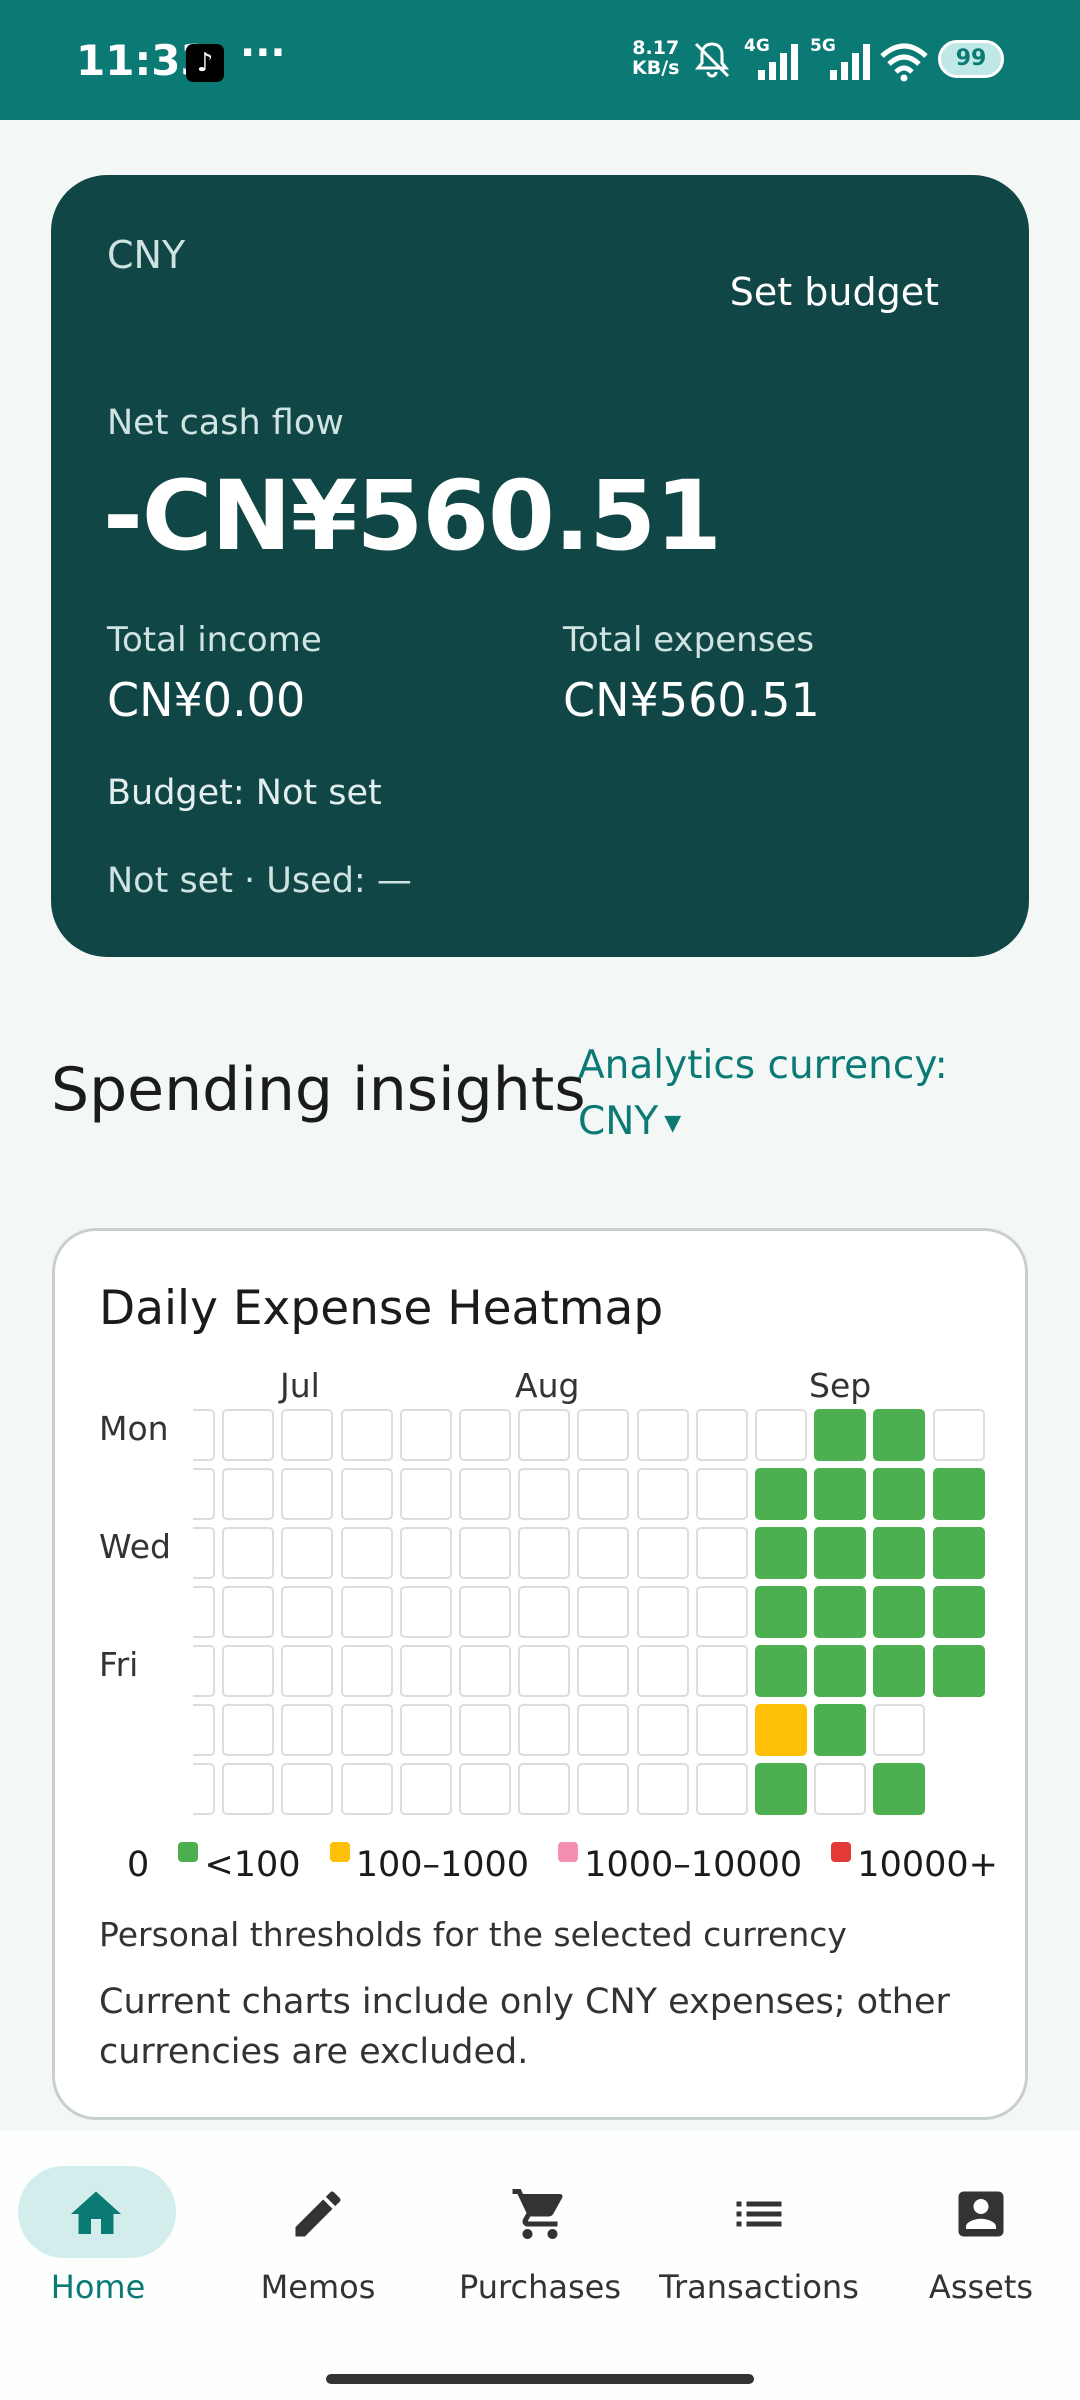 The width and height of the screenshot is (1080, 2400). I want to click on more-notifications-icon: ···, so click(263, 53).